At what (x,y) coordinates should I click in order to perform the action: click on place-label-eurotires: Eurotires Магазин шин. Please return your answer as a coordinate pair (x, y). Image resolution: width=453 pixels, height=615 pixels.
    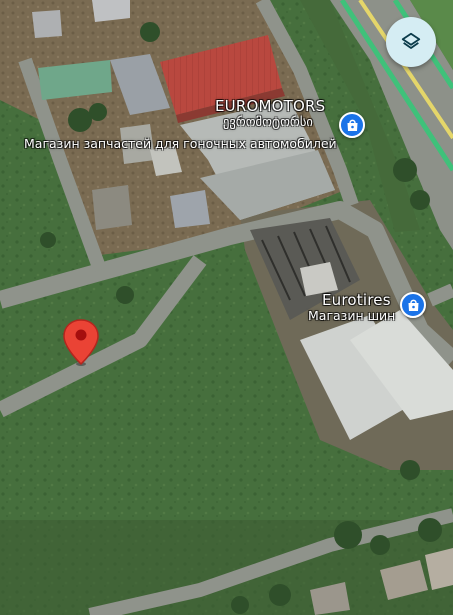
    Looking at the image, I should click on (351, 307).